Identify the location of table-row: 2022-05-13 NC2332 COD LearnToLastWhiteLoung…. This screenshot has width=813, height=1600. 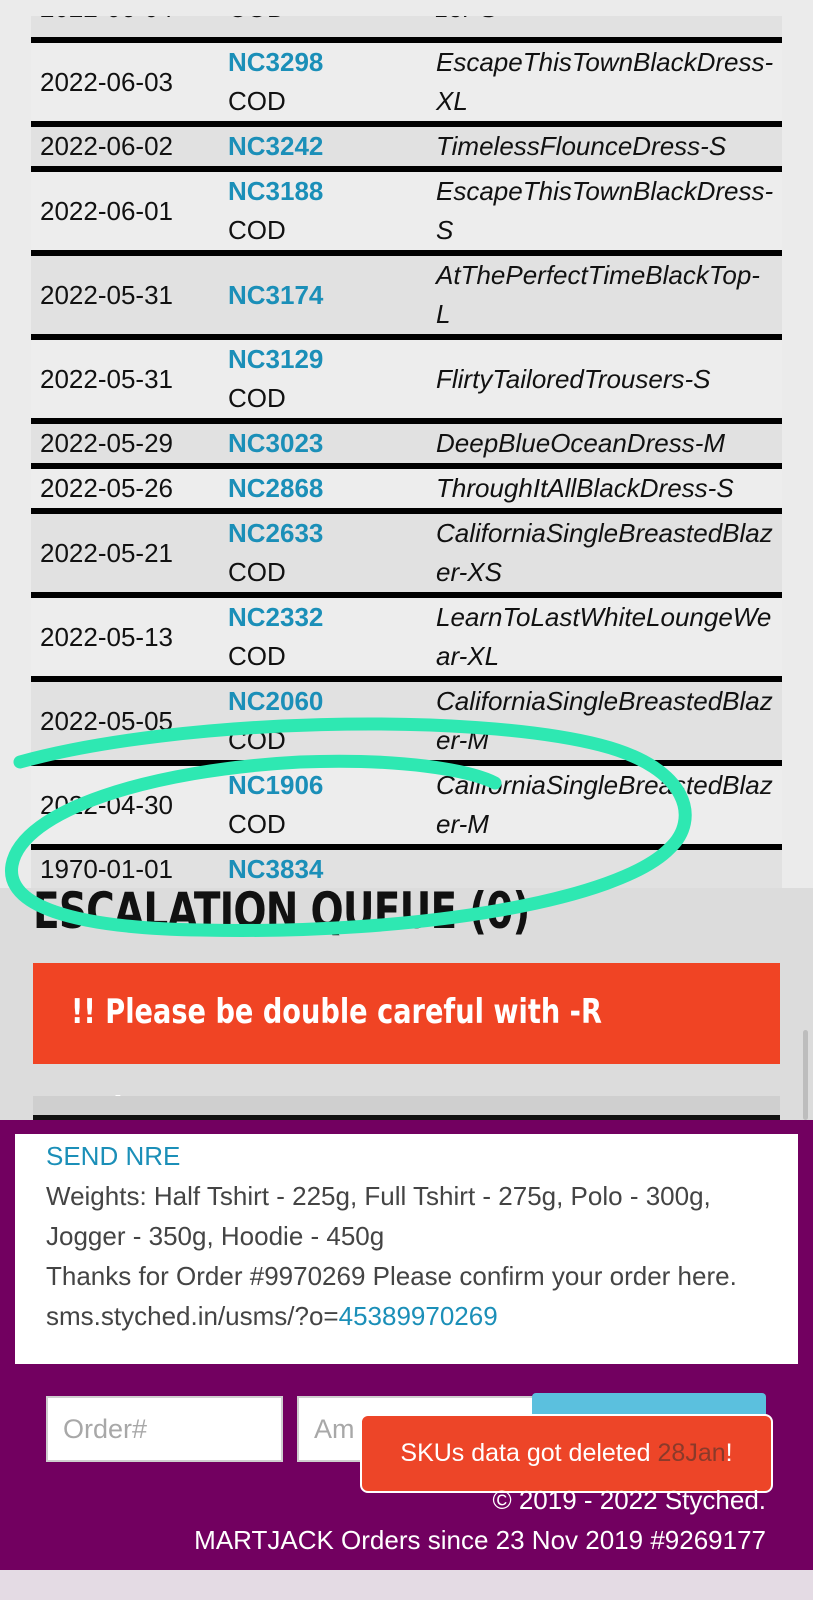
(406, 637).